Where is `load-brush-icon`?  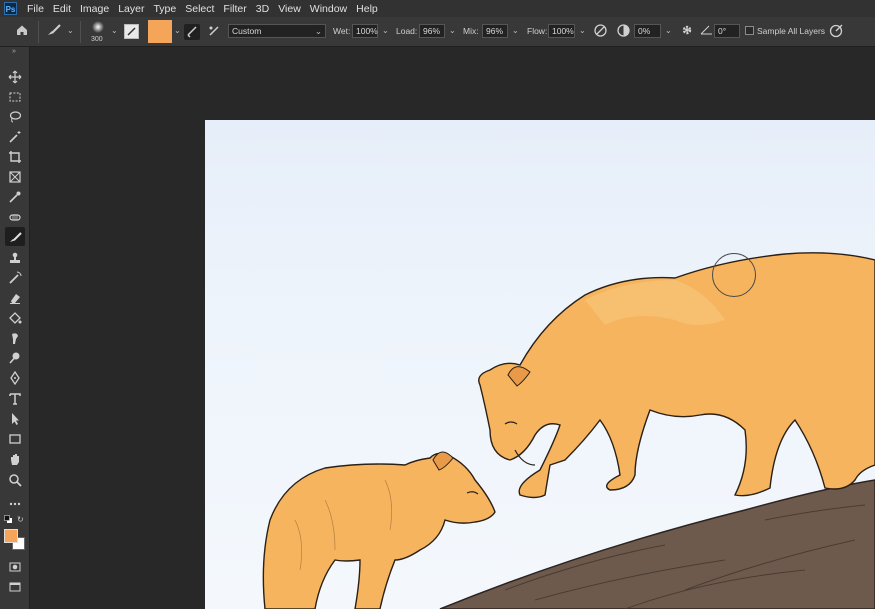 load-brush-icon is located at coordinates (192, 32).